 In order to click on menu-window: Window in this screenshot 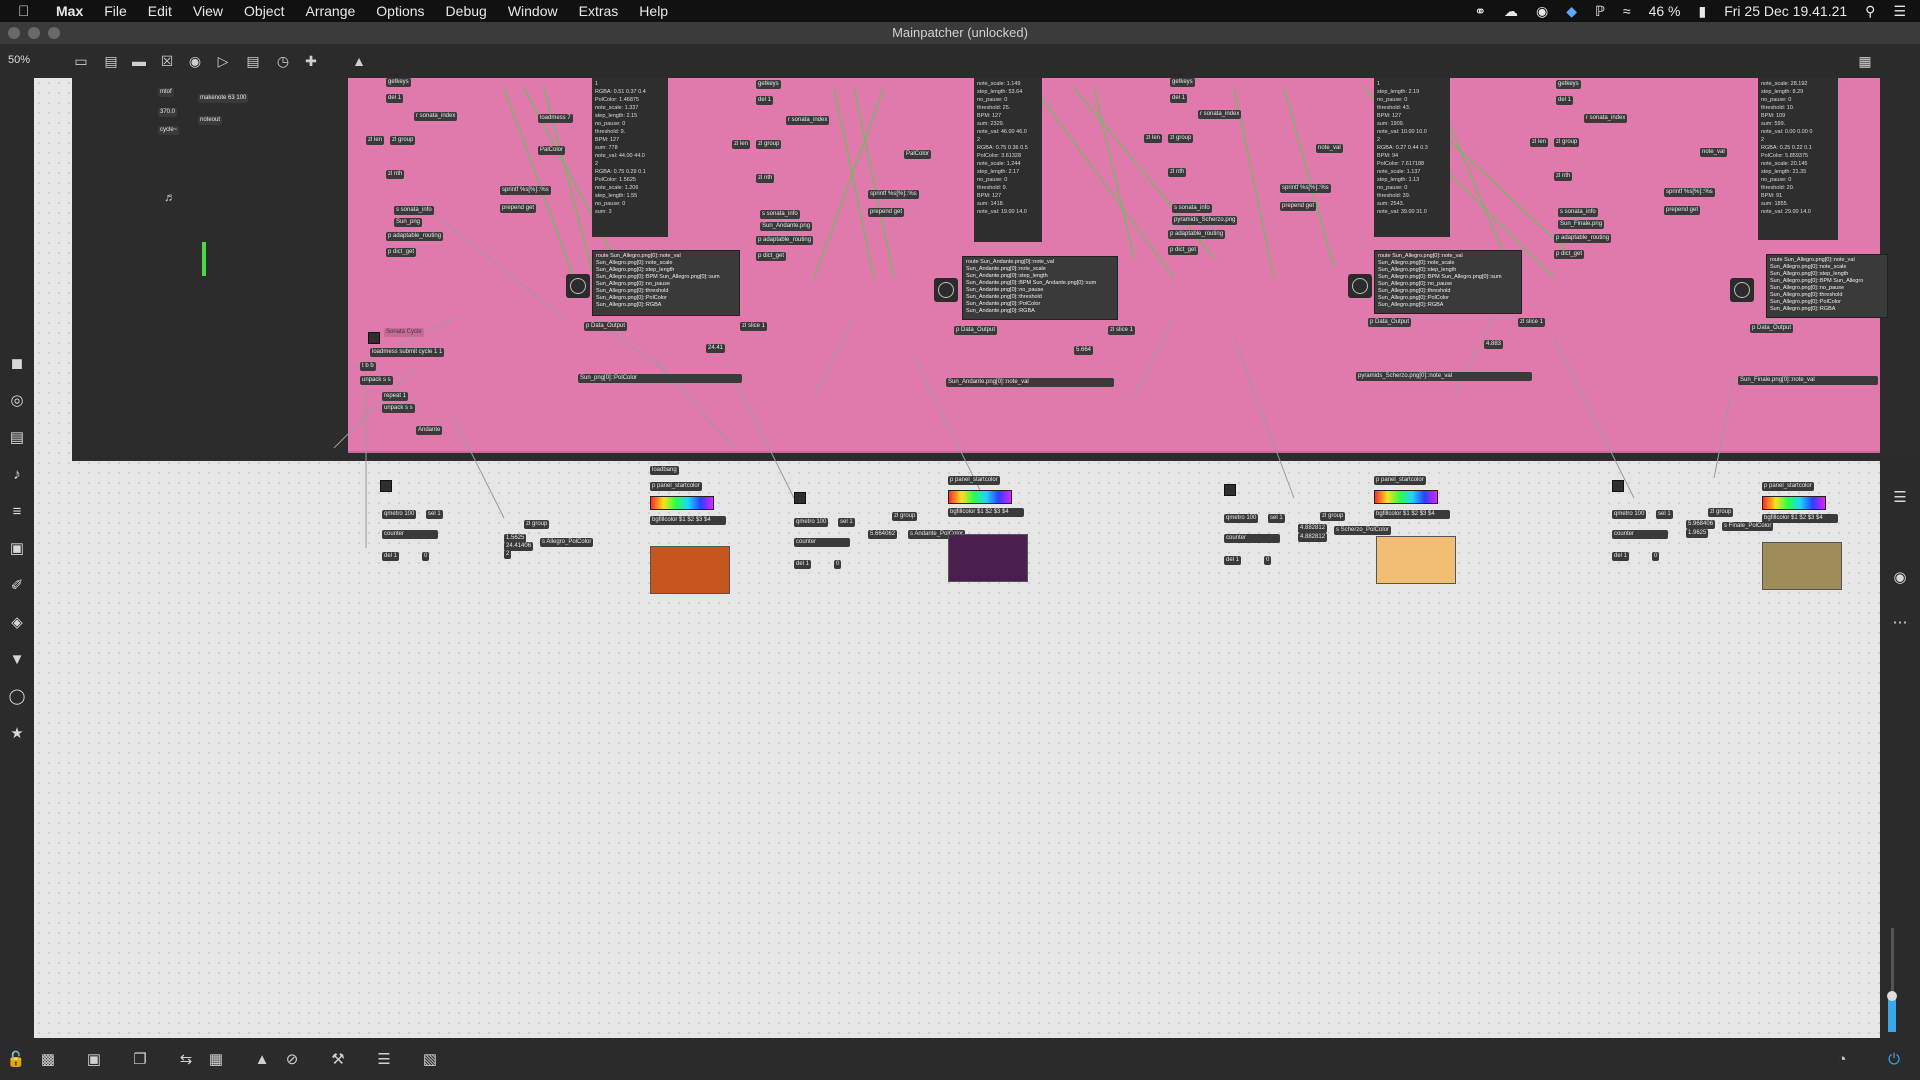, I will do `click(533, 11)`.